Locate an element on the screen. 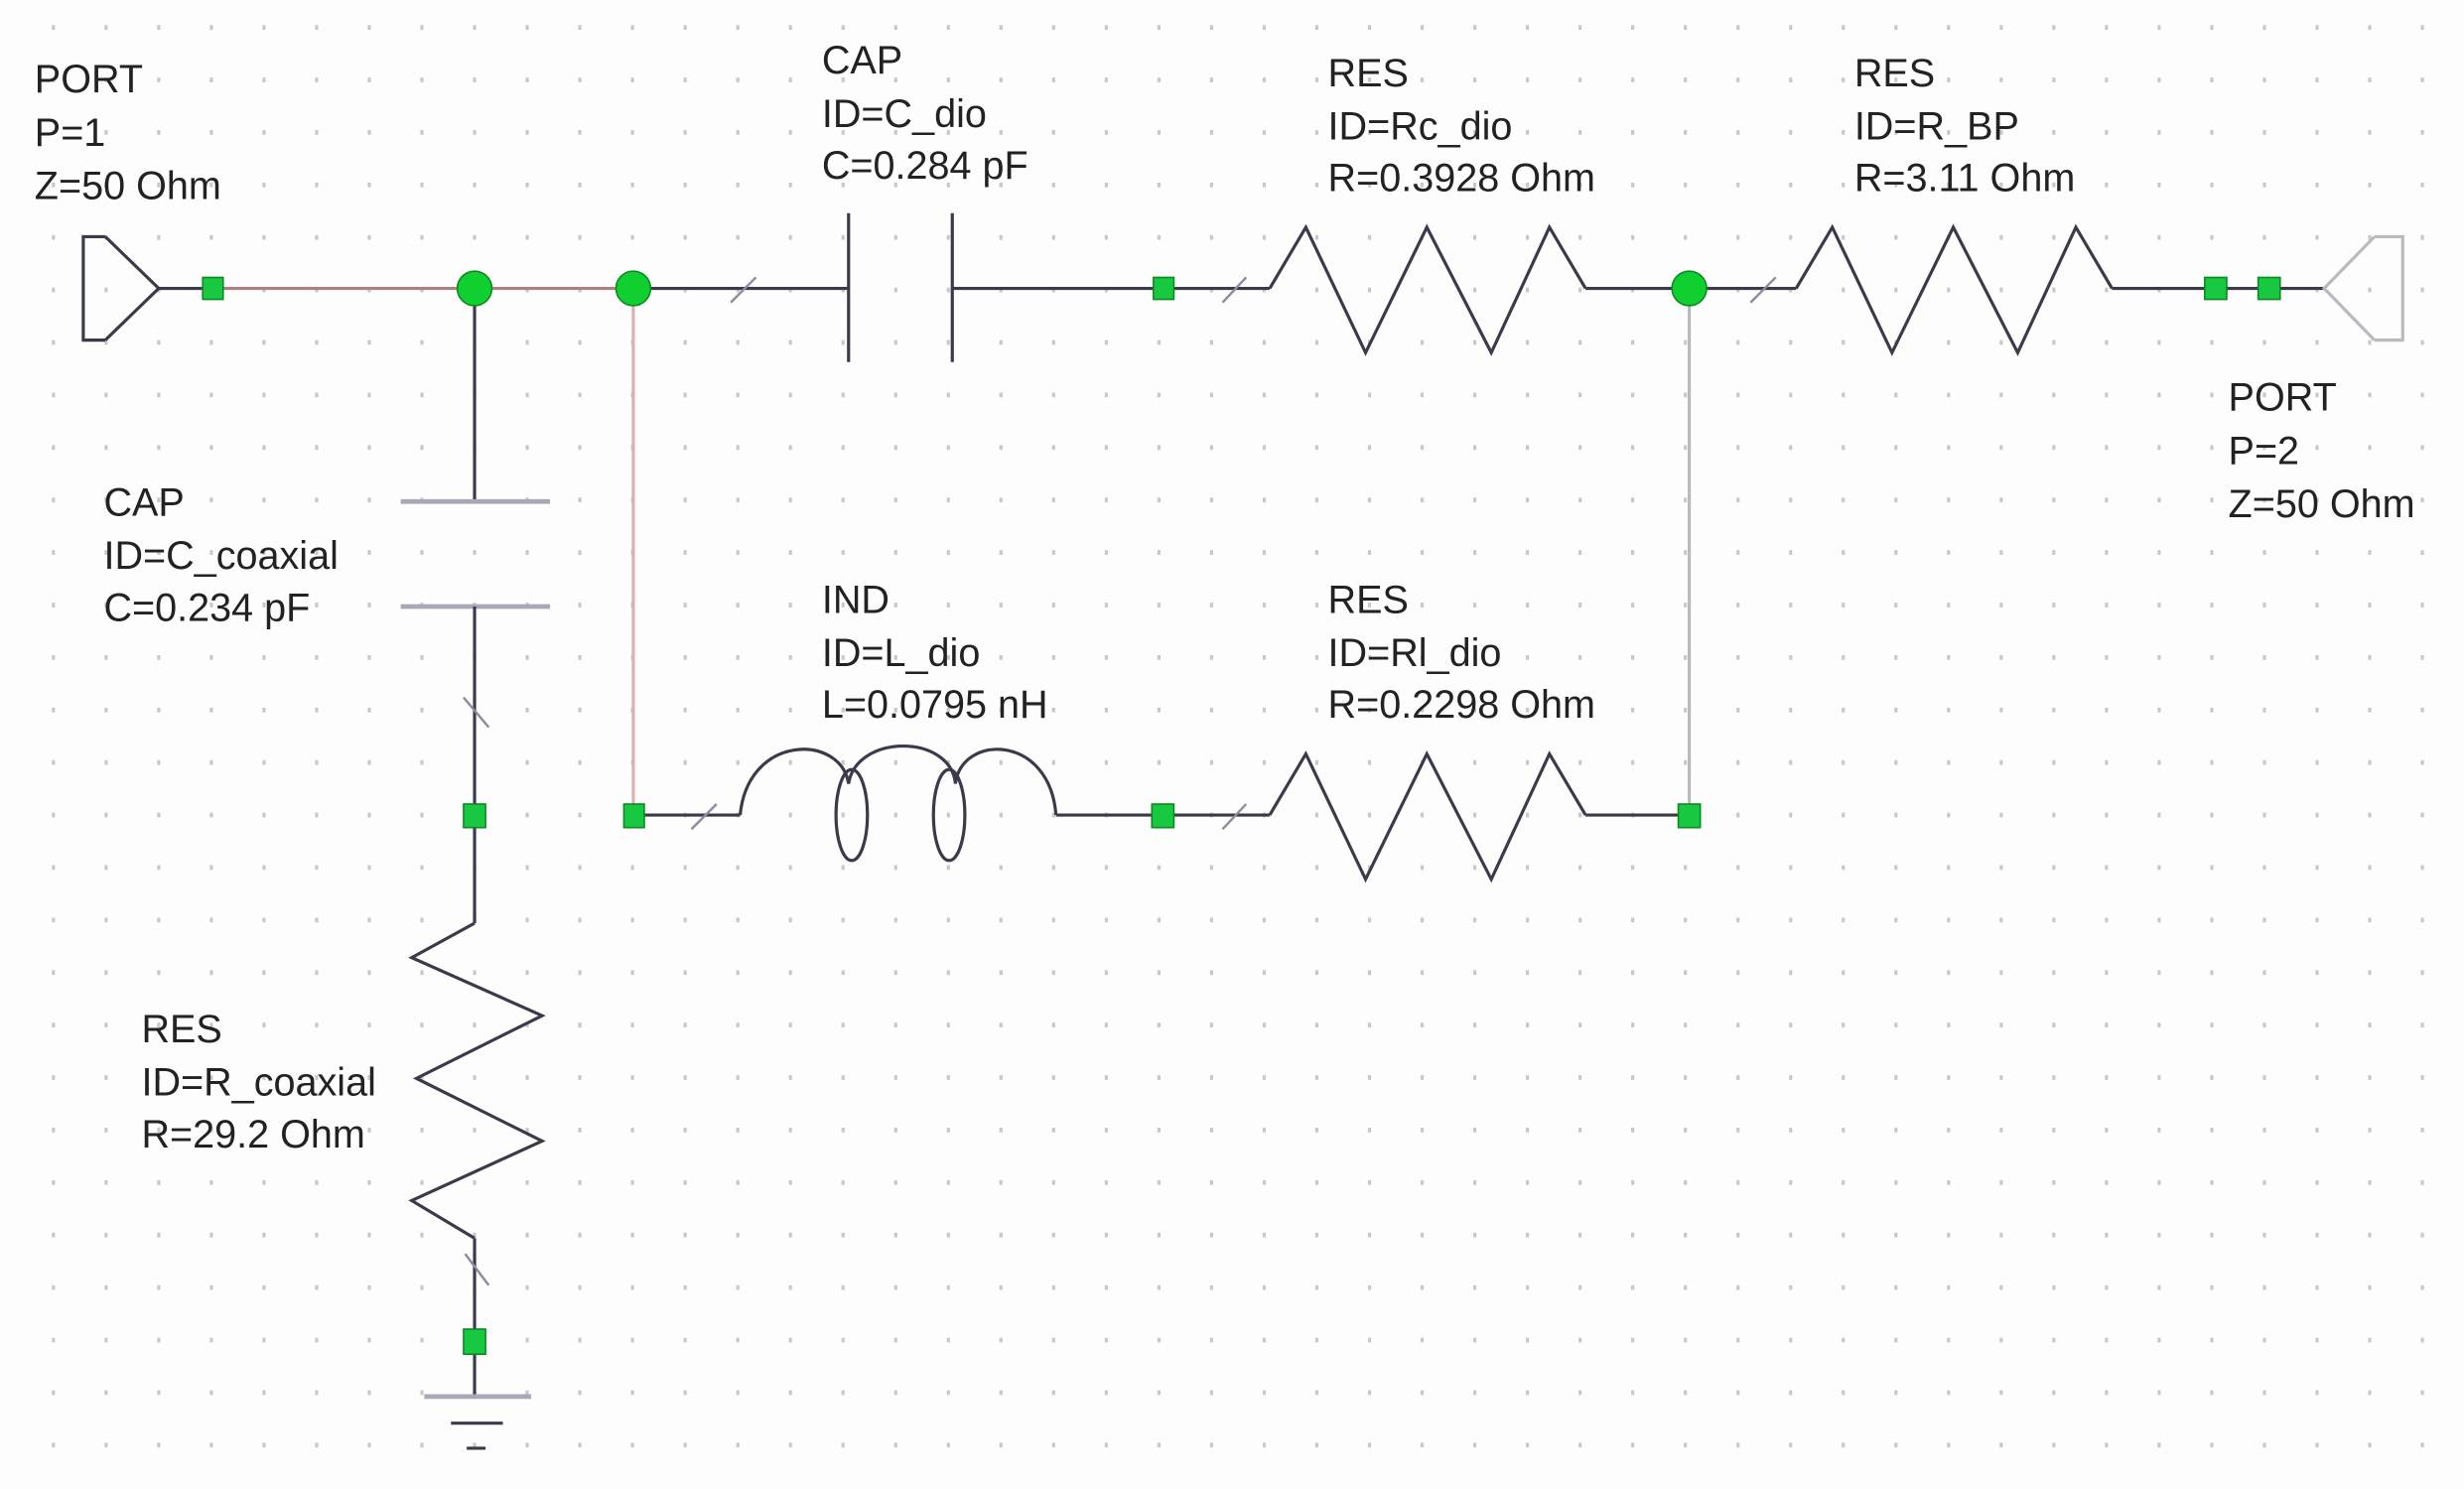 The height and width of the screenshot is (1489, 2464). port-1-symbol is located at coordinates (121, 288).